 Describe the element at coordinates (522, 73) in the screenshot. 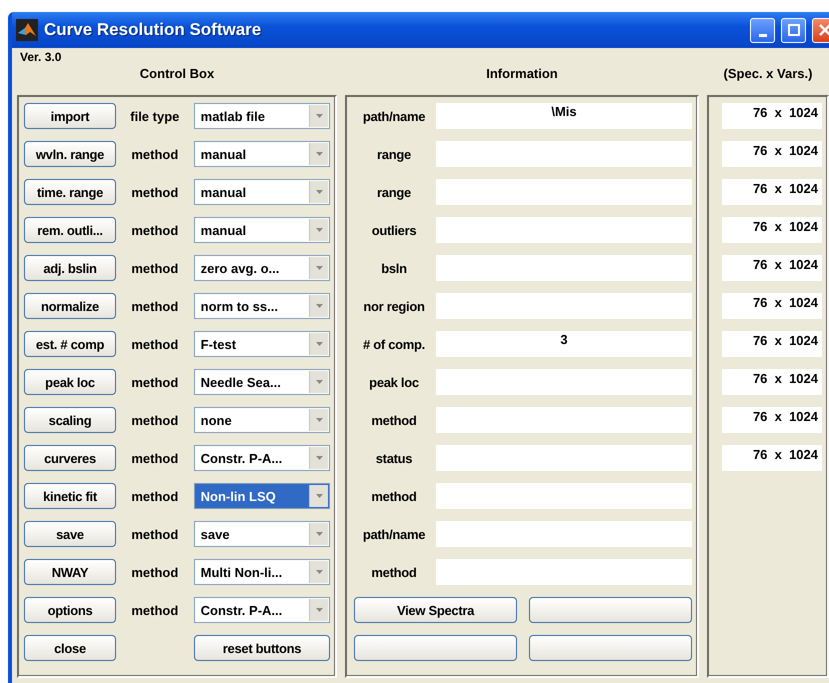

I see `information-heading: Information` at that location.